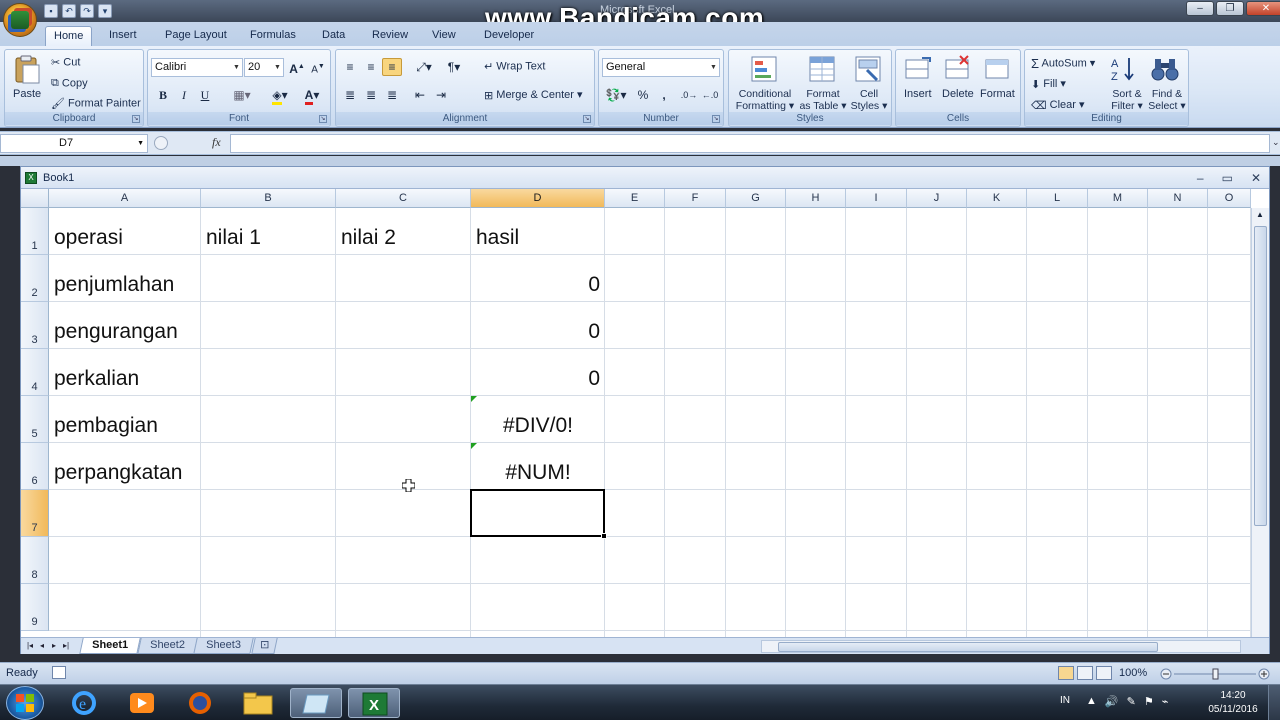  I want to click on tab-formulas: Formulas, so click(273, 36).